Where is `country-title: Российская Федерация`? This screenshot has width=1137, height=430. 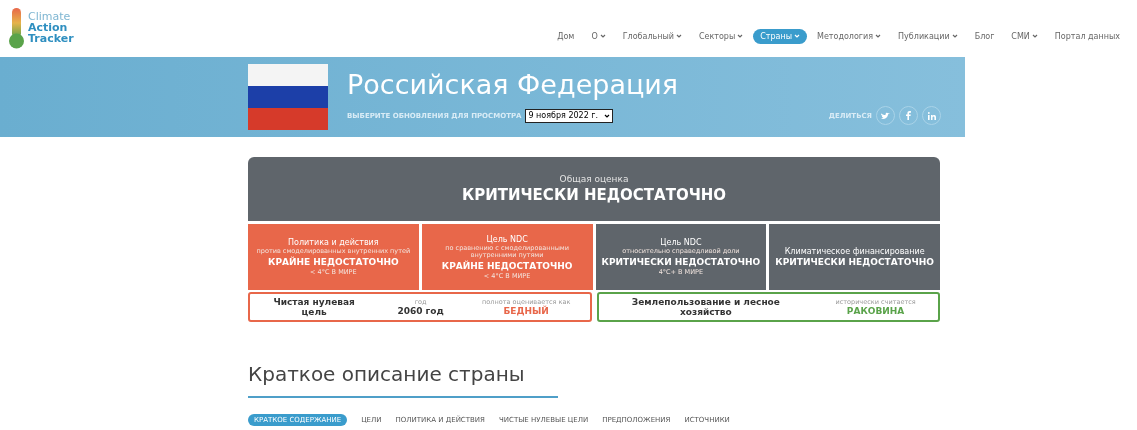
country-title: Российская Федерация is located at coordinates (513, 84).